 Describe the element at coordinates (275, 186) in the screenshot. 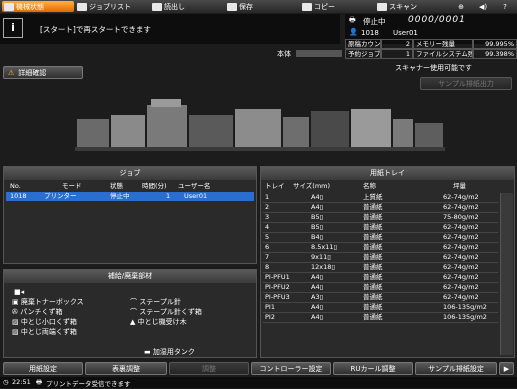

I see `header-tray: トレイ` at that location.